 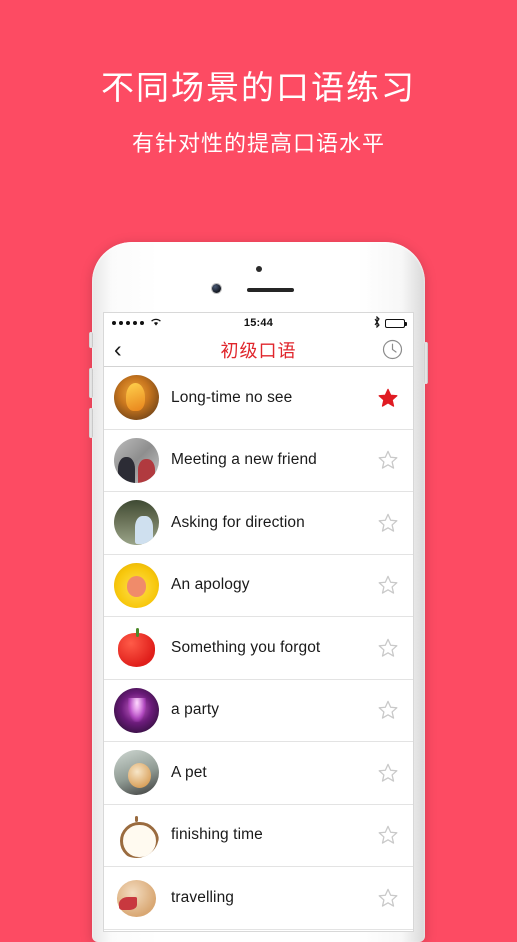 I want to click on promo-subtitle: 有针对性的提高口语水平, so click(x=258, y=143).